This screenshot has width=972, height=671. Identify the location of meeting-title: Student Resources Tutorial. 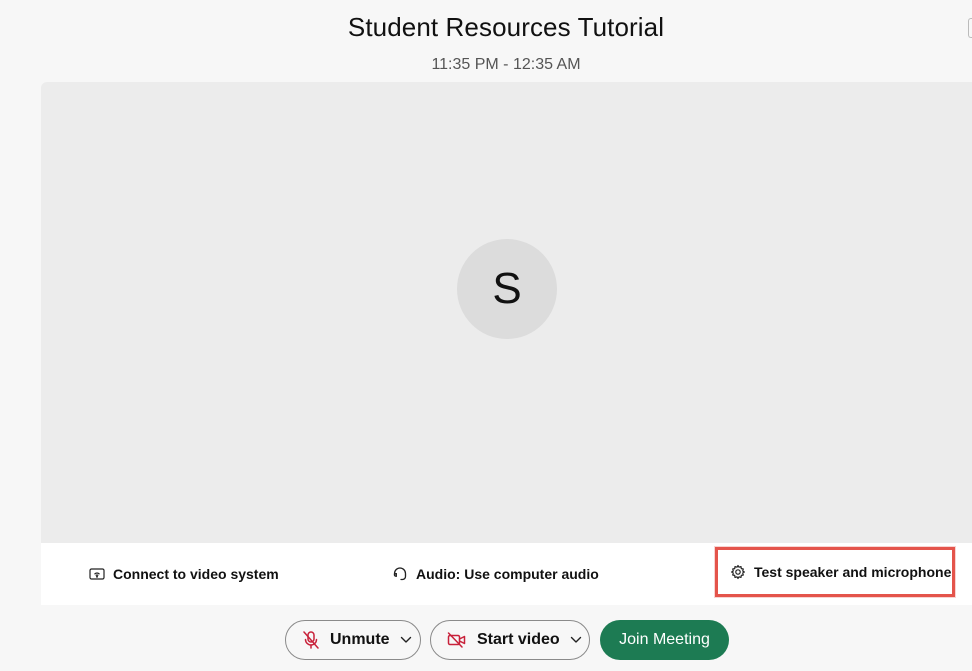
(506, 27).